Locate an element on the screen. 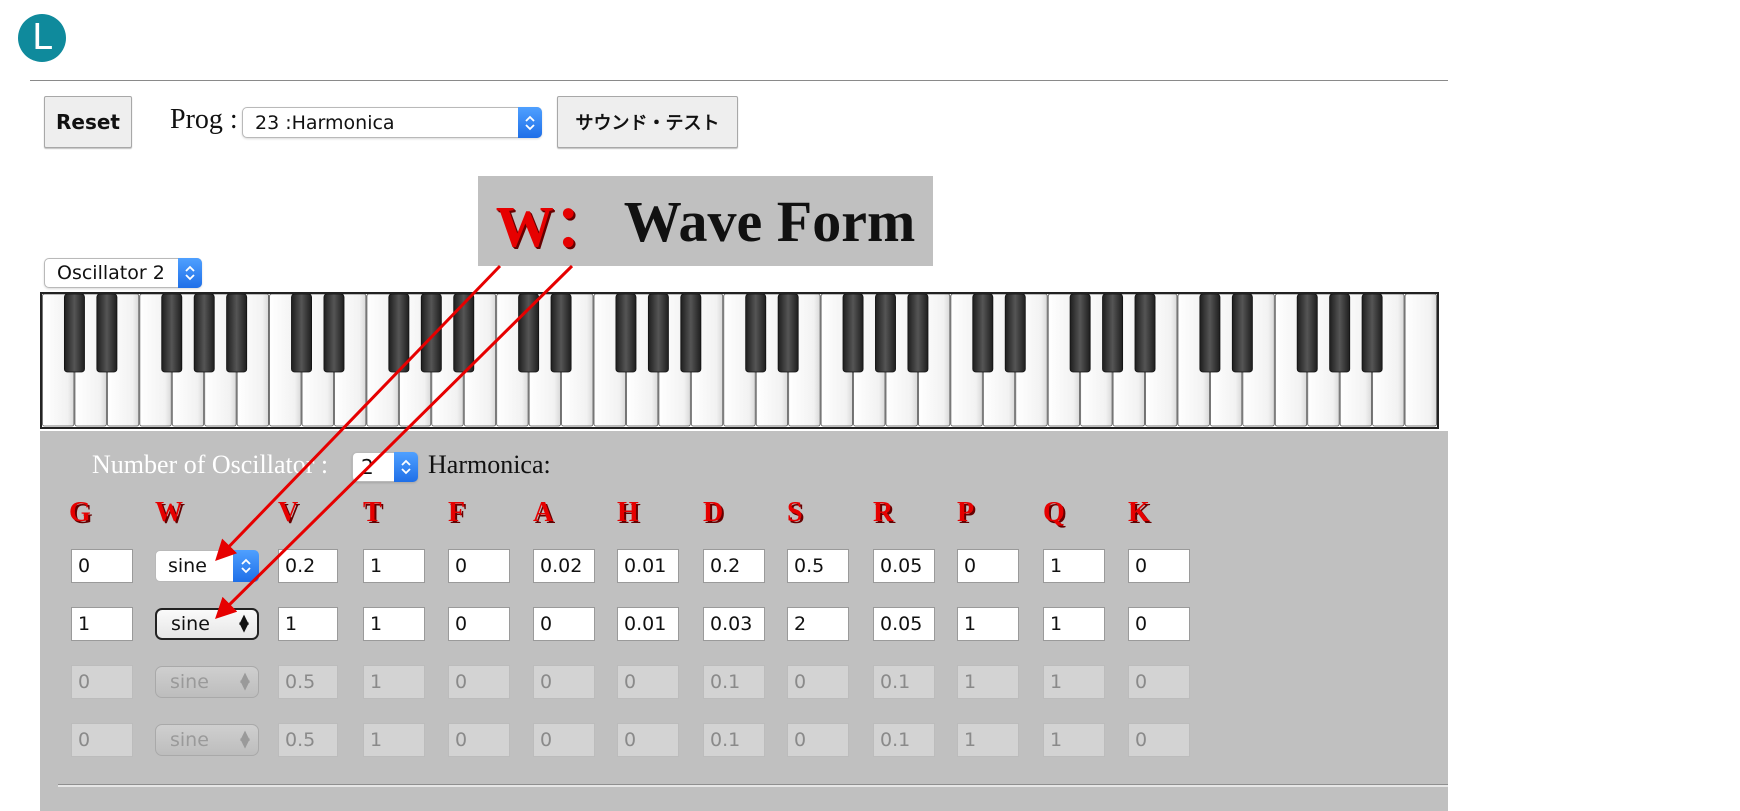 Image resolution: width=1740 pixels, height=811 pixels. param-t-row-1: 1 is located at coordinates (394, 566).